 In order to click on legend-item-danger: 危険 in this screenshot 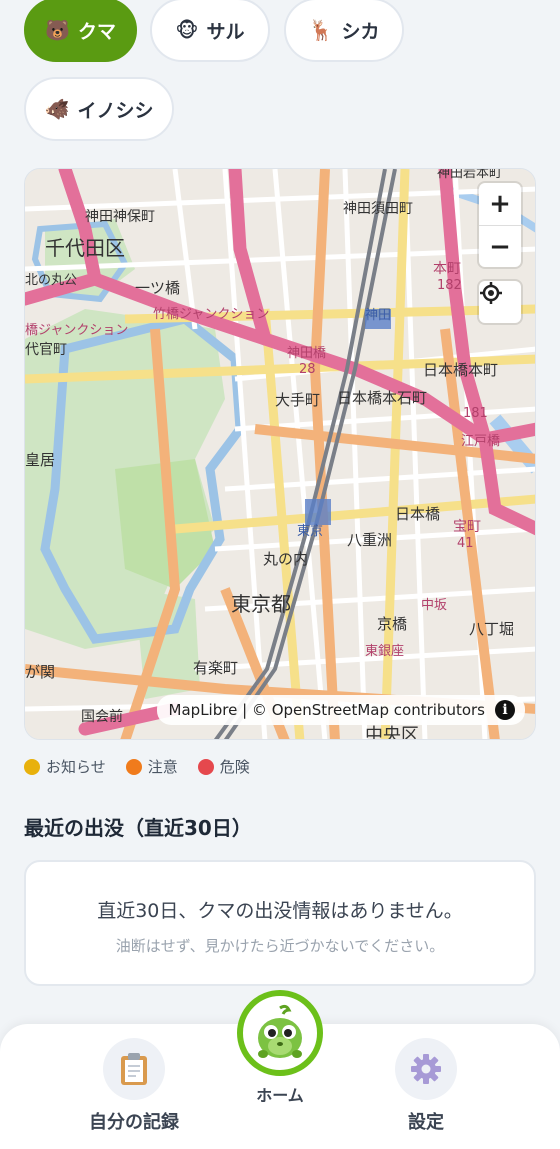, I will do `click(223, 766)`.